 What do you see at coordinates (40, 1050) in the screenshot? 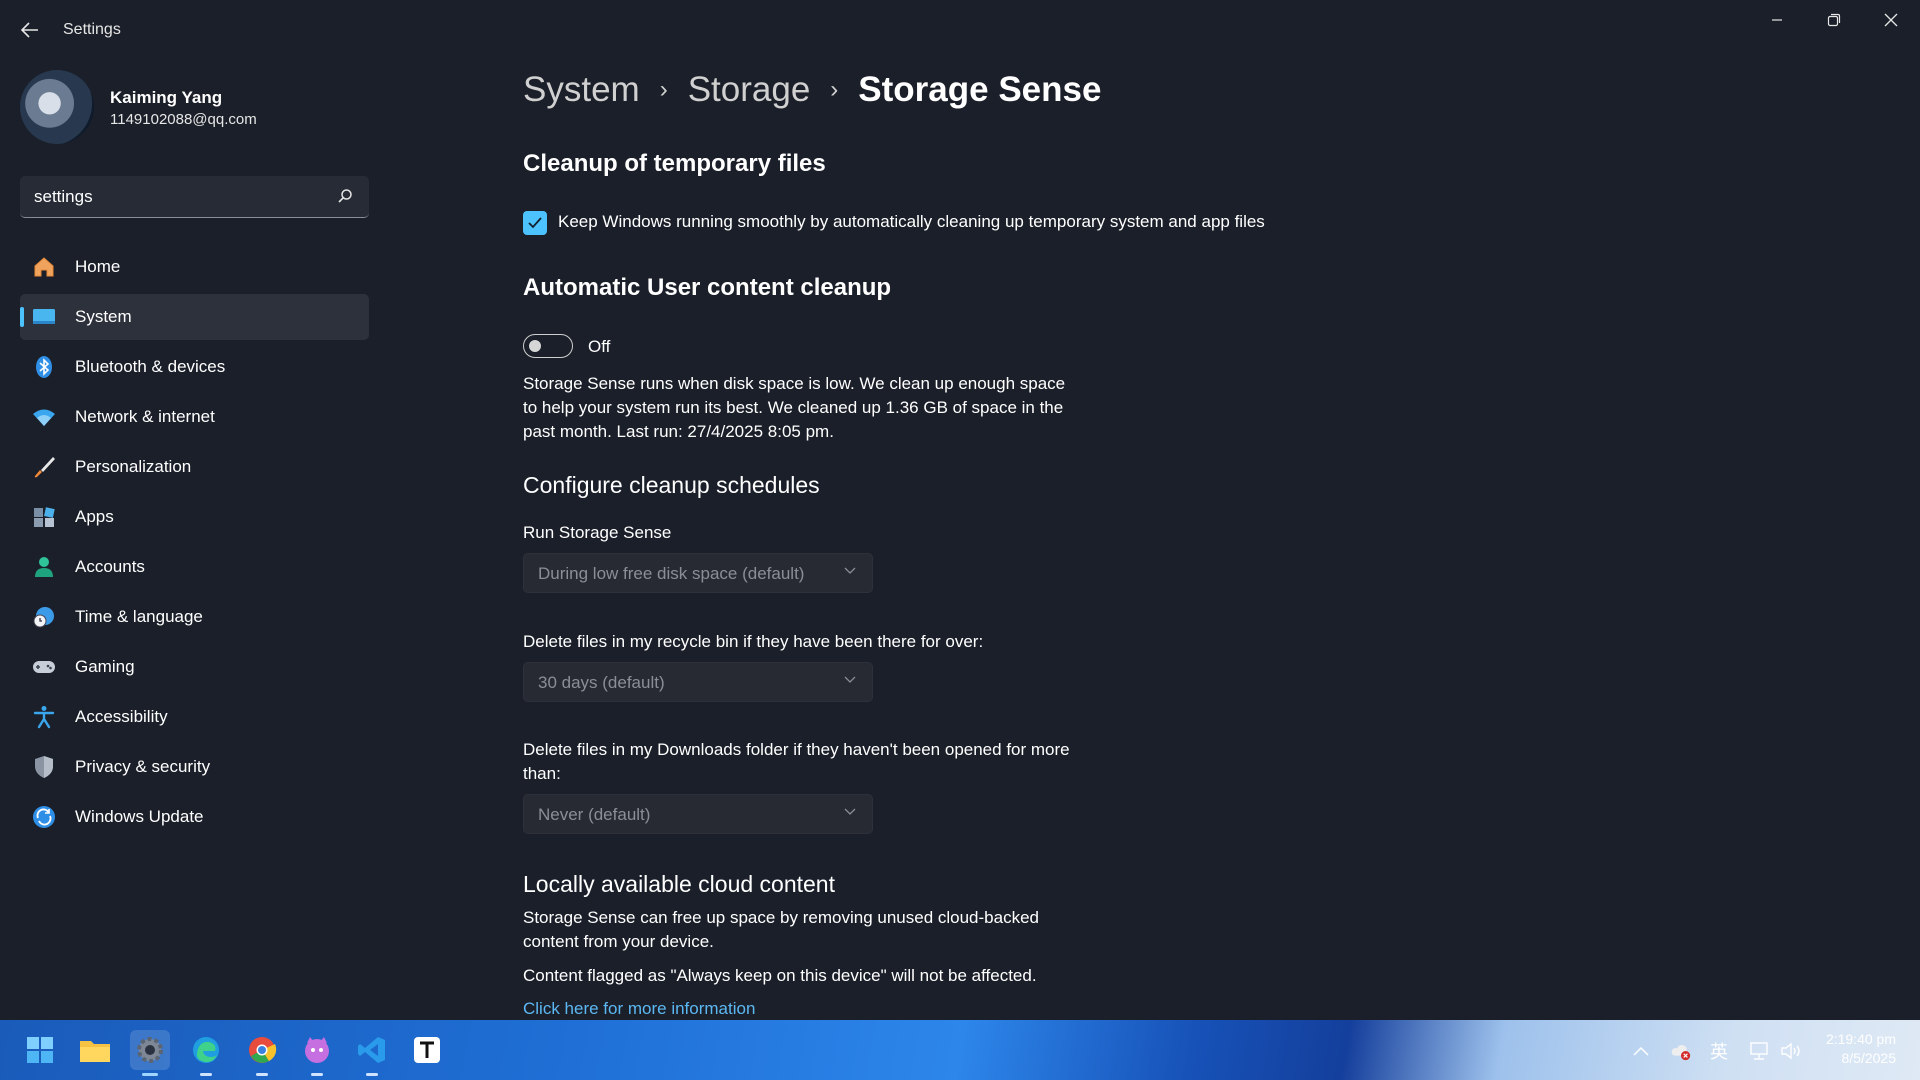
I see `start-button` at bounding box center [40, 1050].